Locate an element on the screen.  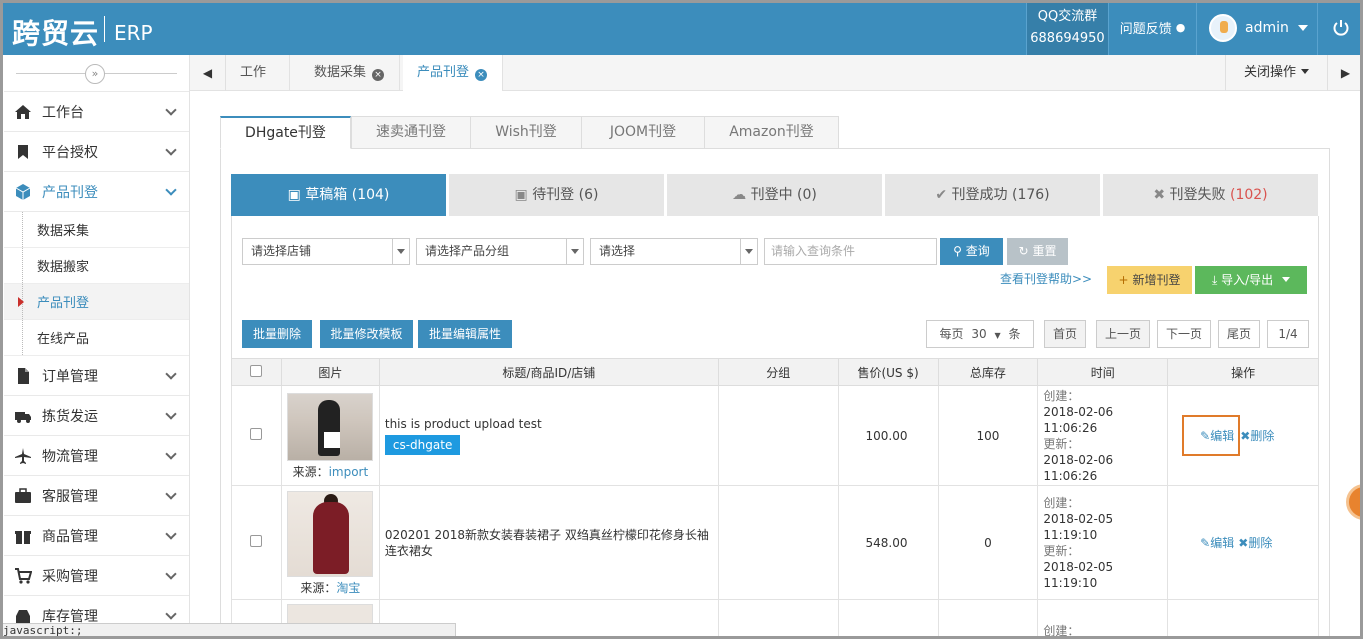
status-tab-draft: ▣ 草稿箱 (104) is located at coordinates (338, 195).